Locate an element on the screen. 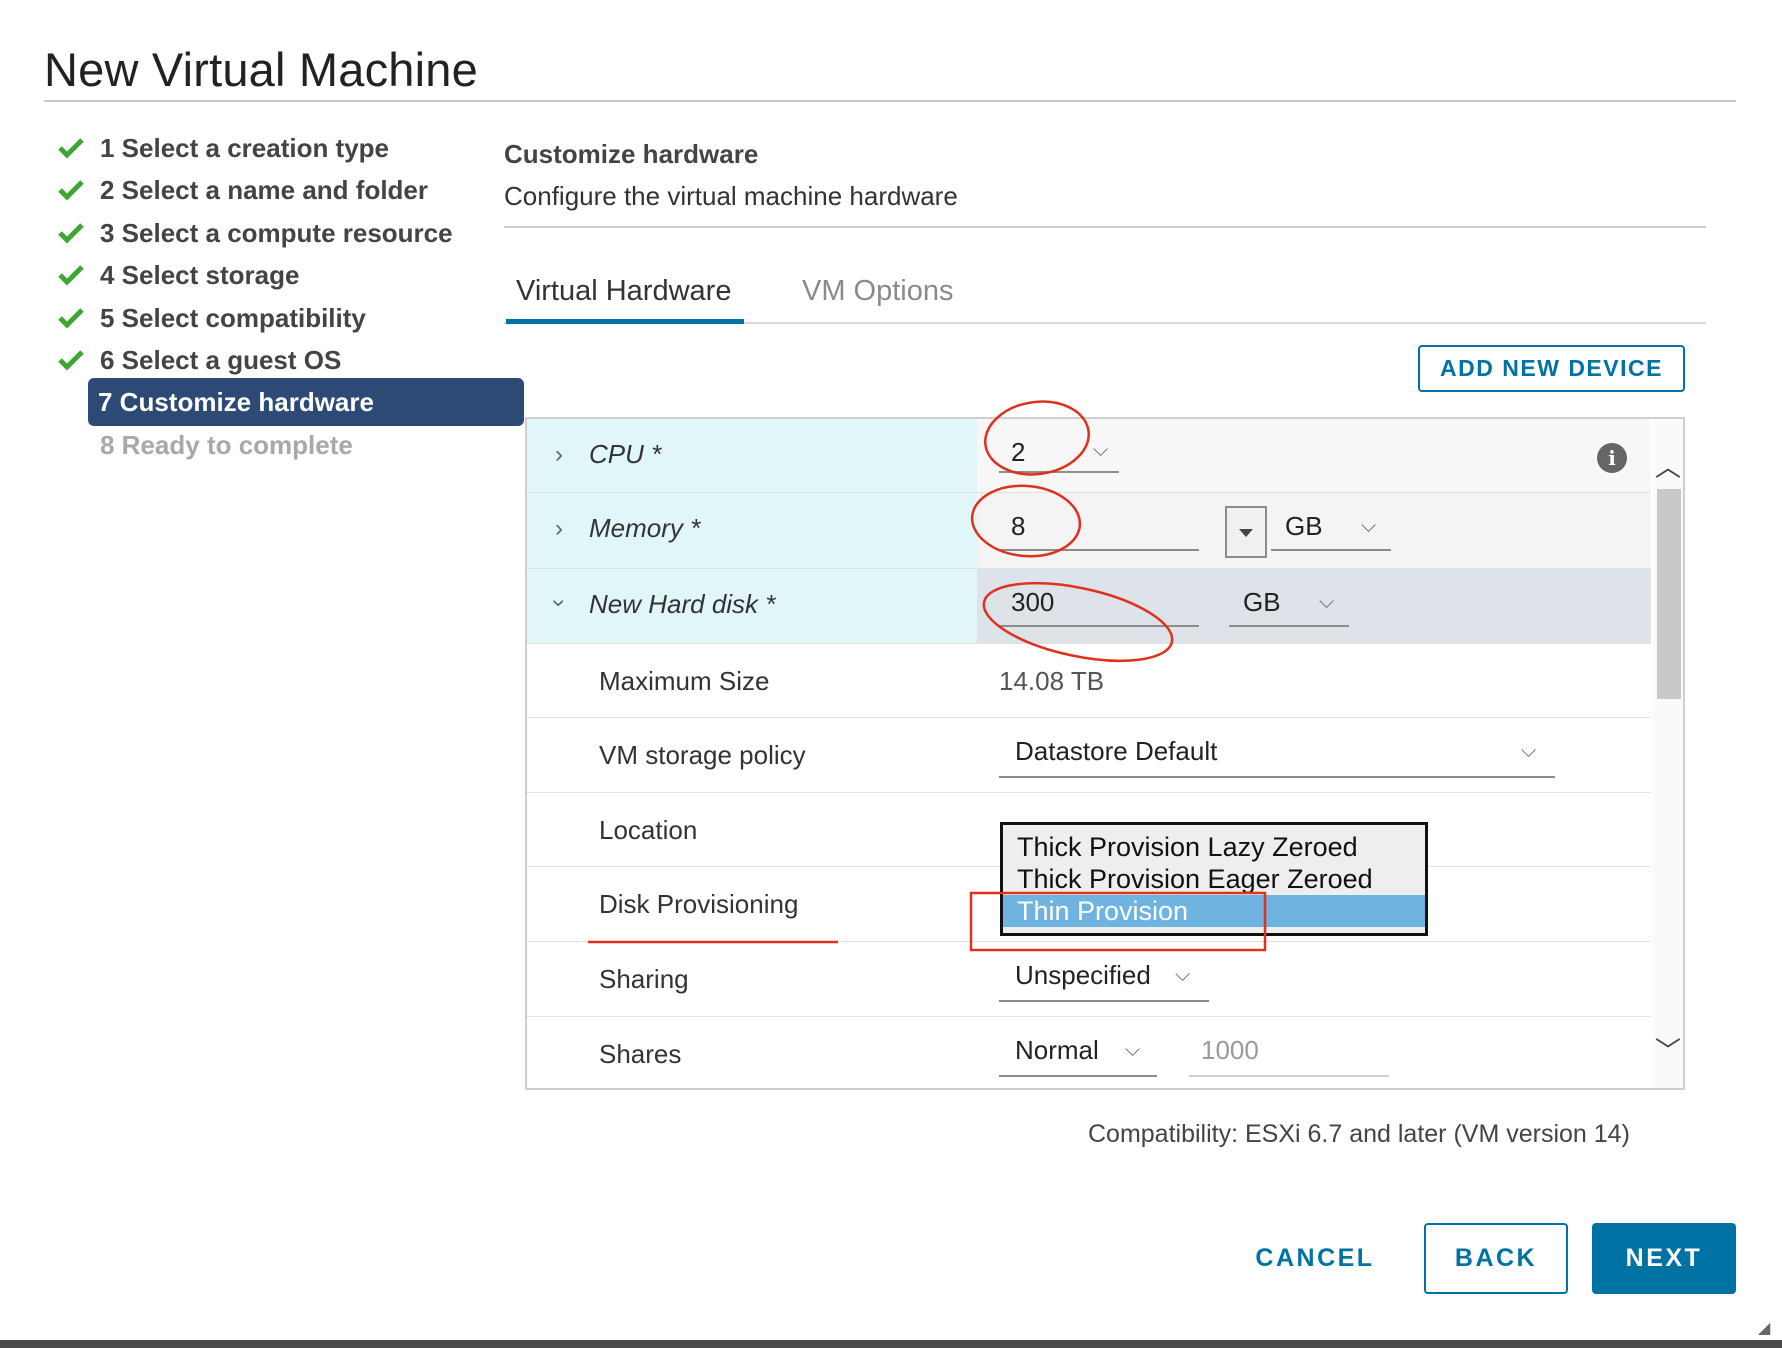 The image size is (1782, 1348). next-button: NEXT is located at coordinates (1664, 1258).